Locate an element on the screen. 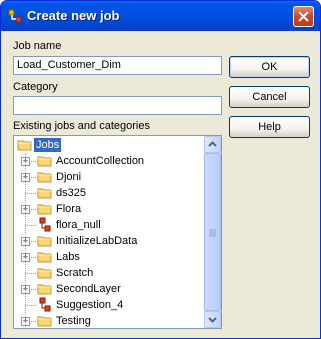 Image resolution: width=321 pixels, height=339 pixels. tree-item: + InitializeLabData is located at coordinates (109, 241).